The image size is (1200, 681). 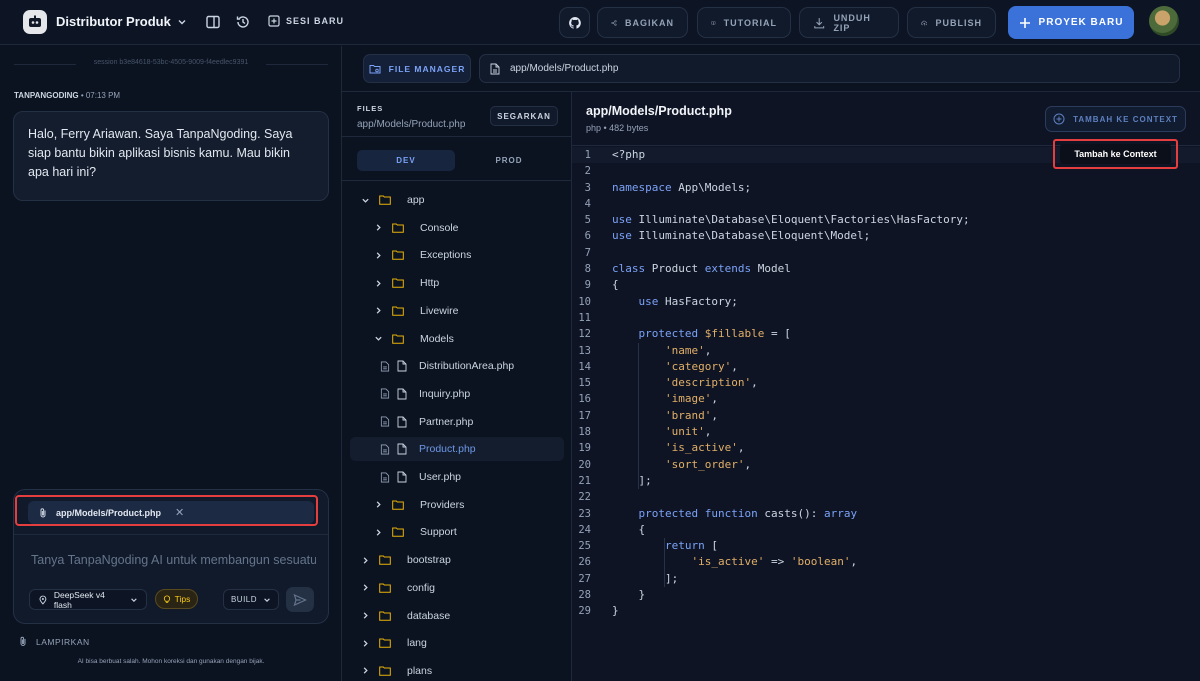 What do you see at coordinates (587, 203) in the screenshot?
I see `line-number: 4` at bounding box center [587, 203].